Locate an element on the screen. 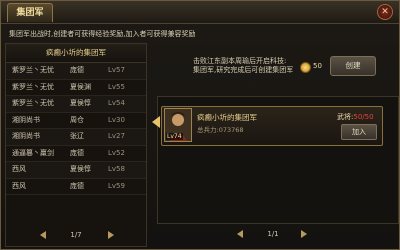  generals-value: 50/50 is located at coordinates (363, 117).